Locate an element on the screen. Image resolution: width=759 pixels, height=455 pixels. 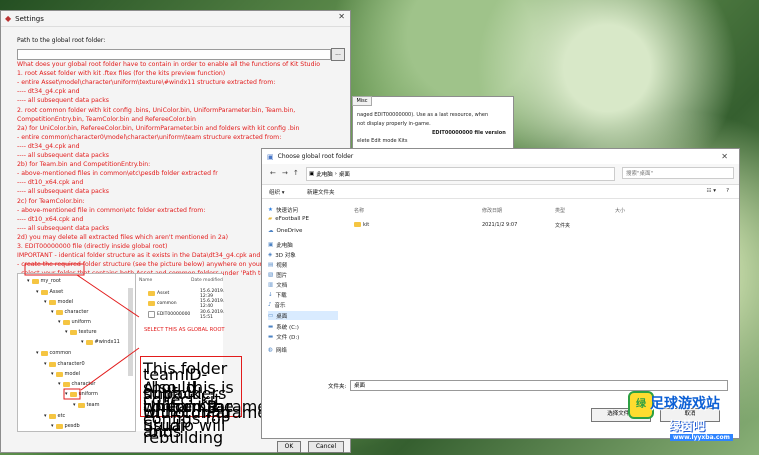
watermark-sub: 绿茵吧 is located at coordinates (687, 426).